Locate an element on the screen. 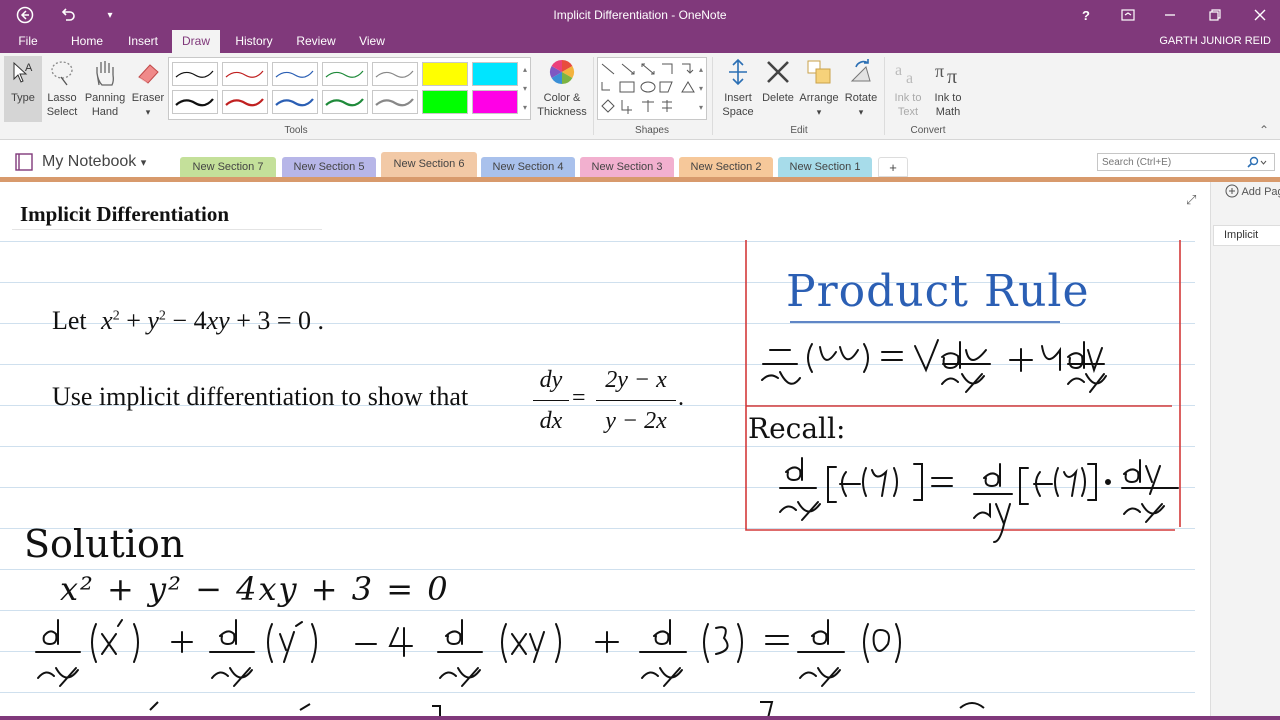  delete-button: Delete is located at coordinates (778, 81).